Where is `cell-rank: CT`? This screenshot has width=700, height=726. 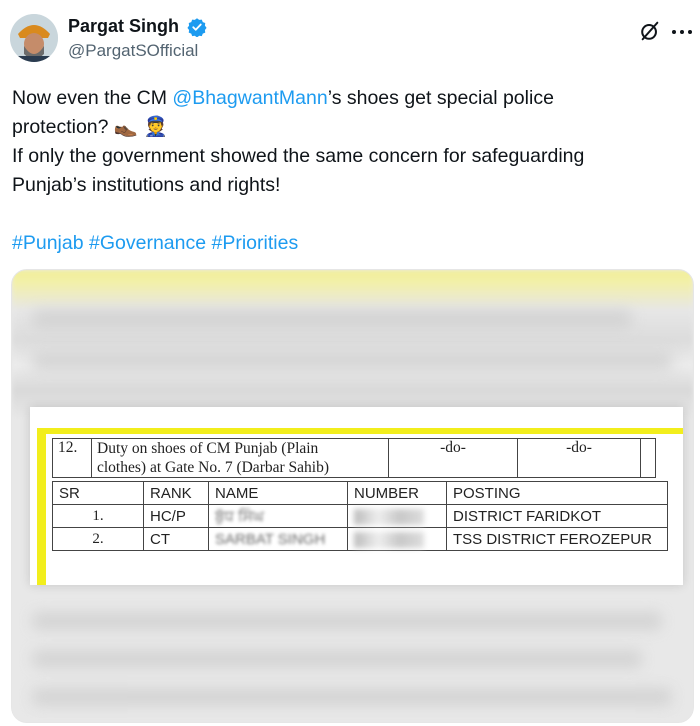 cell-rank: CT is located at coordinates (176, 539).